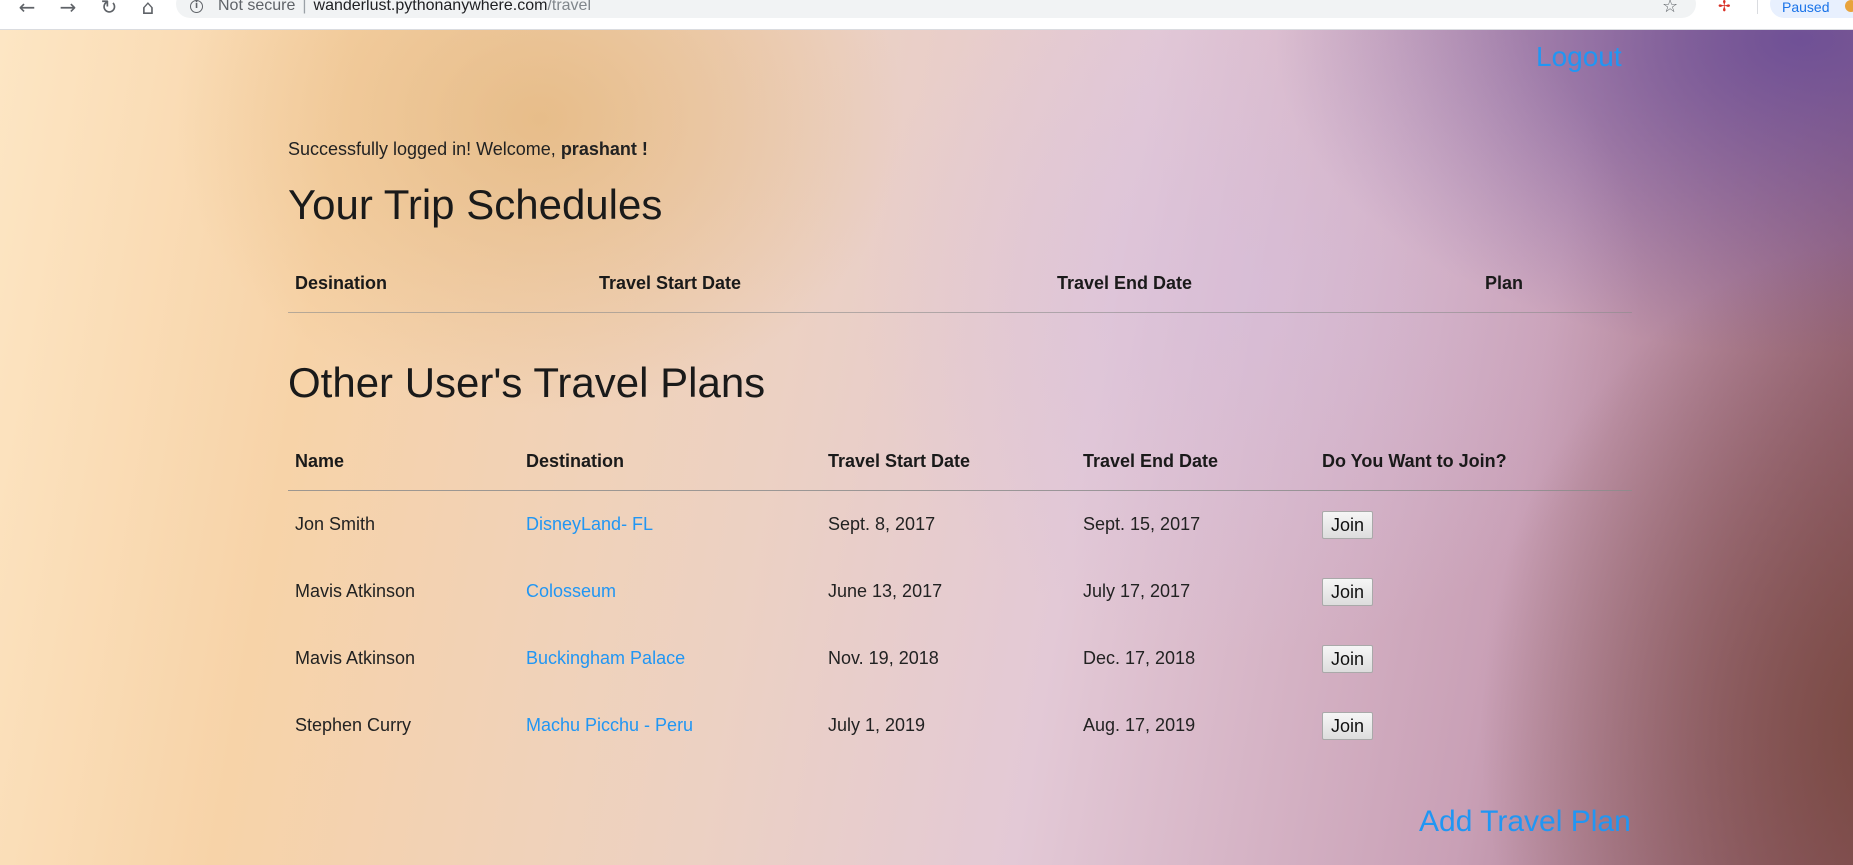 The height and width of the screenshot is (865, 1853). What do you see at coordinates (1139, 658) in the screenshot?
I see `end-date: Dec. 17, 2018` at bounding box center [1139, 658].